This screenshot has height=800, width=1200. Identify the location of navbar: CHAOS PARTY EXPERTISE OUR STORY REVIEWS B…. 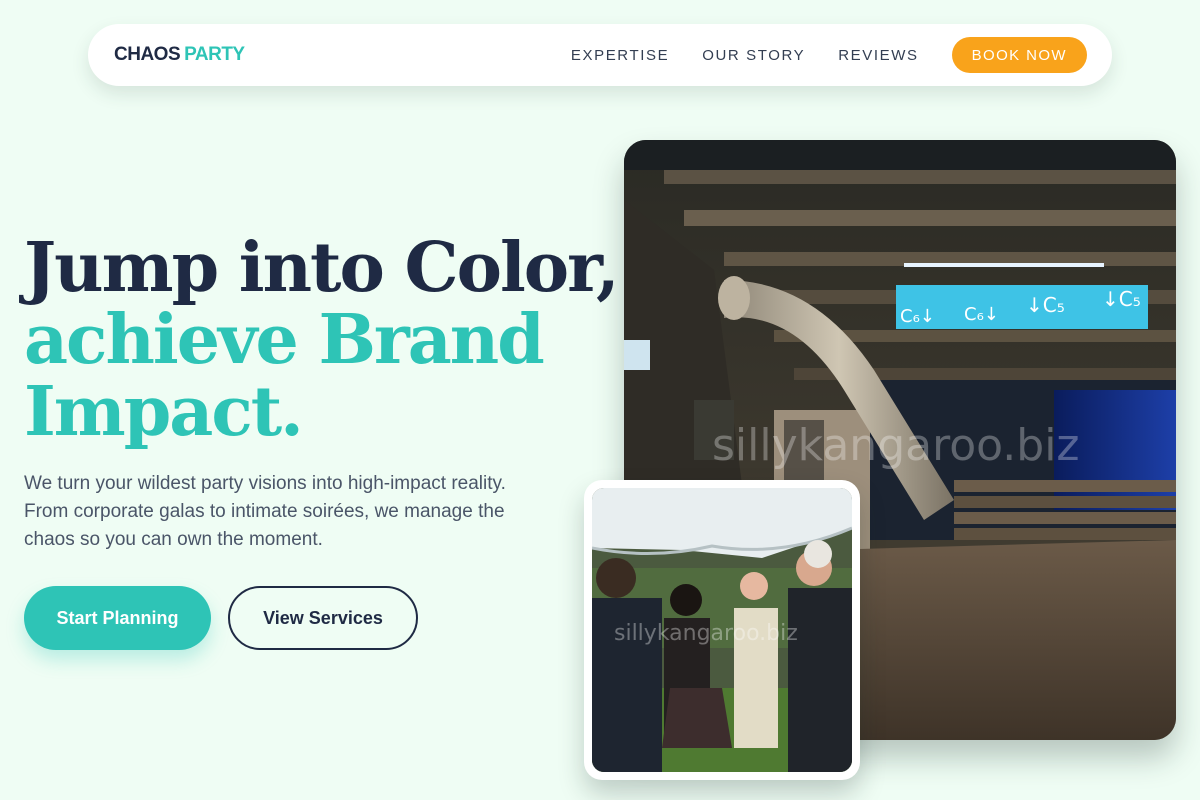
(600, 55).